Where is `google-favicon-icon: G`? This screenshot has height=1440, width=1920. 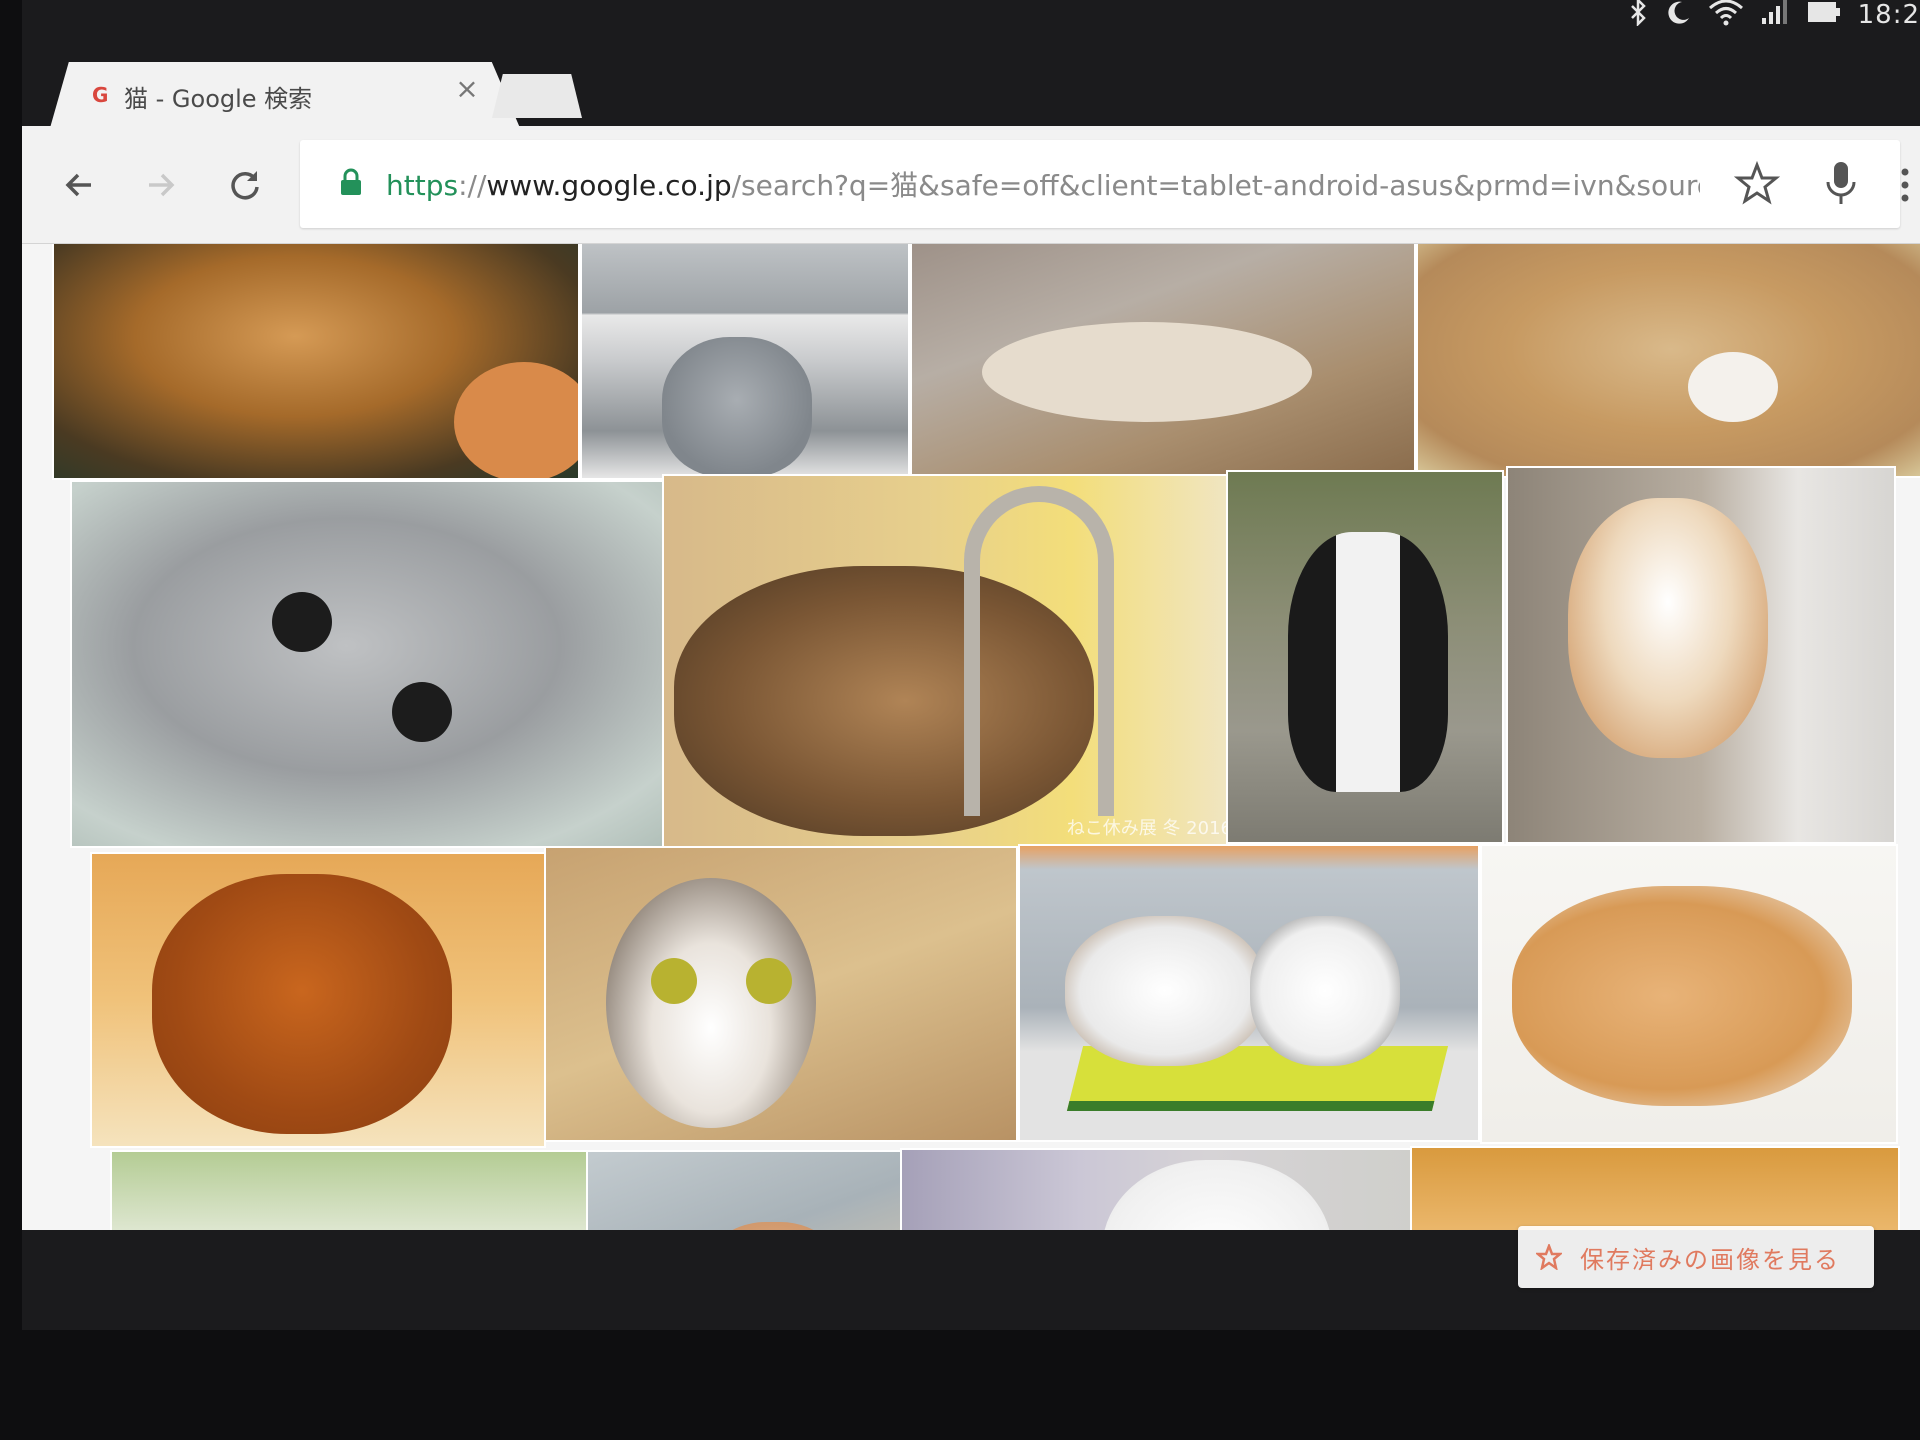
google-favicon-icon: G is located at coordinates (100, 95).